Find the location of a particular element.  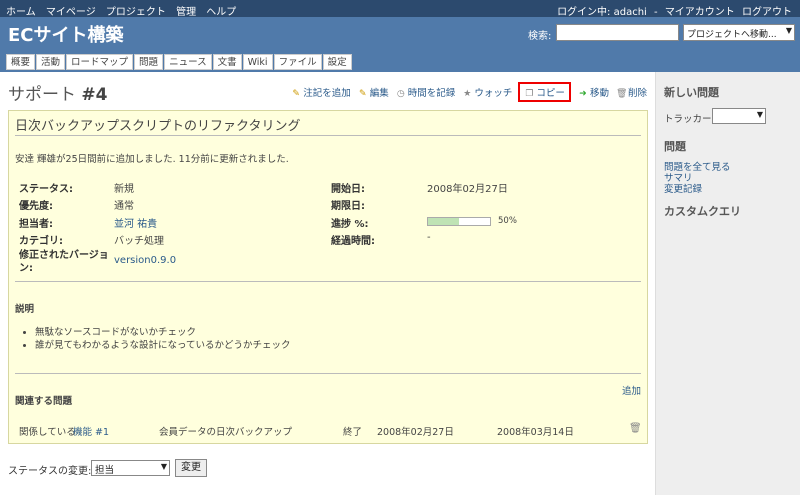

log-time-button: ◷ 時間を記録 is located at coordinates (426, 92).